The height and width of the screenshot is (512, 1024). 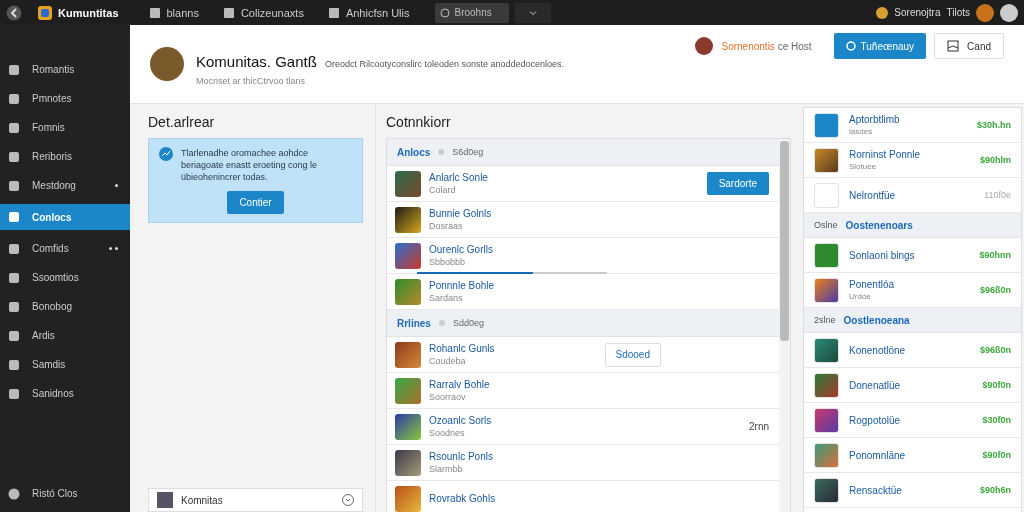 I want to click on group-subtitle: Sdd0eg, so click(x=468, y=323).